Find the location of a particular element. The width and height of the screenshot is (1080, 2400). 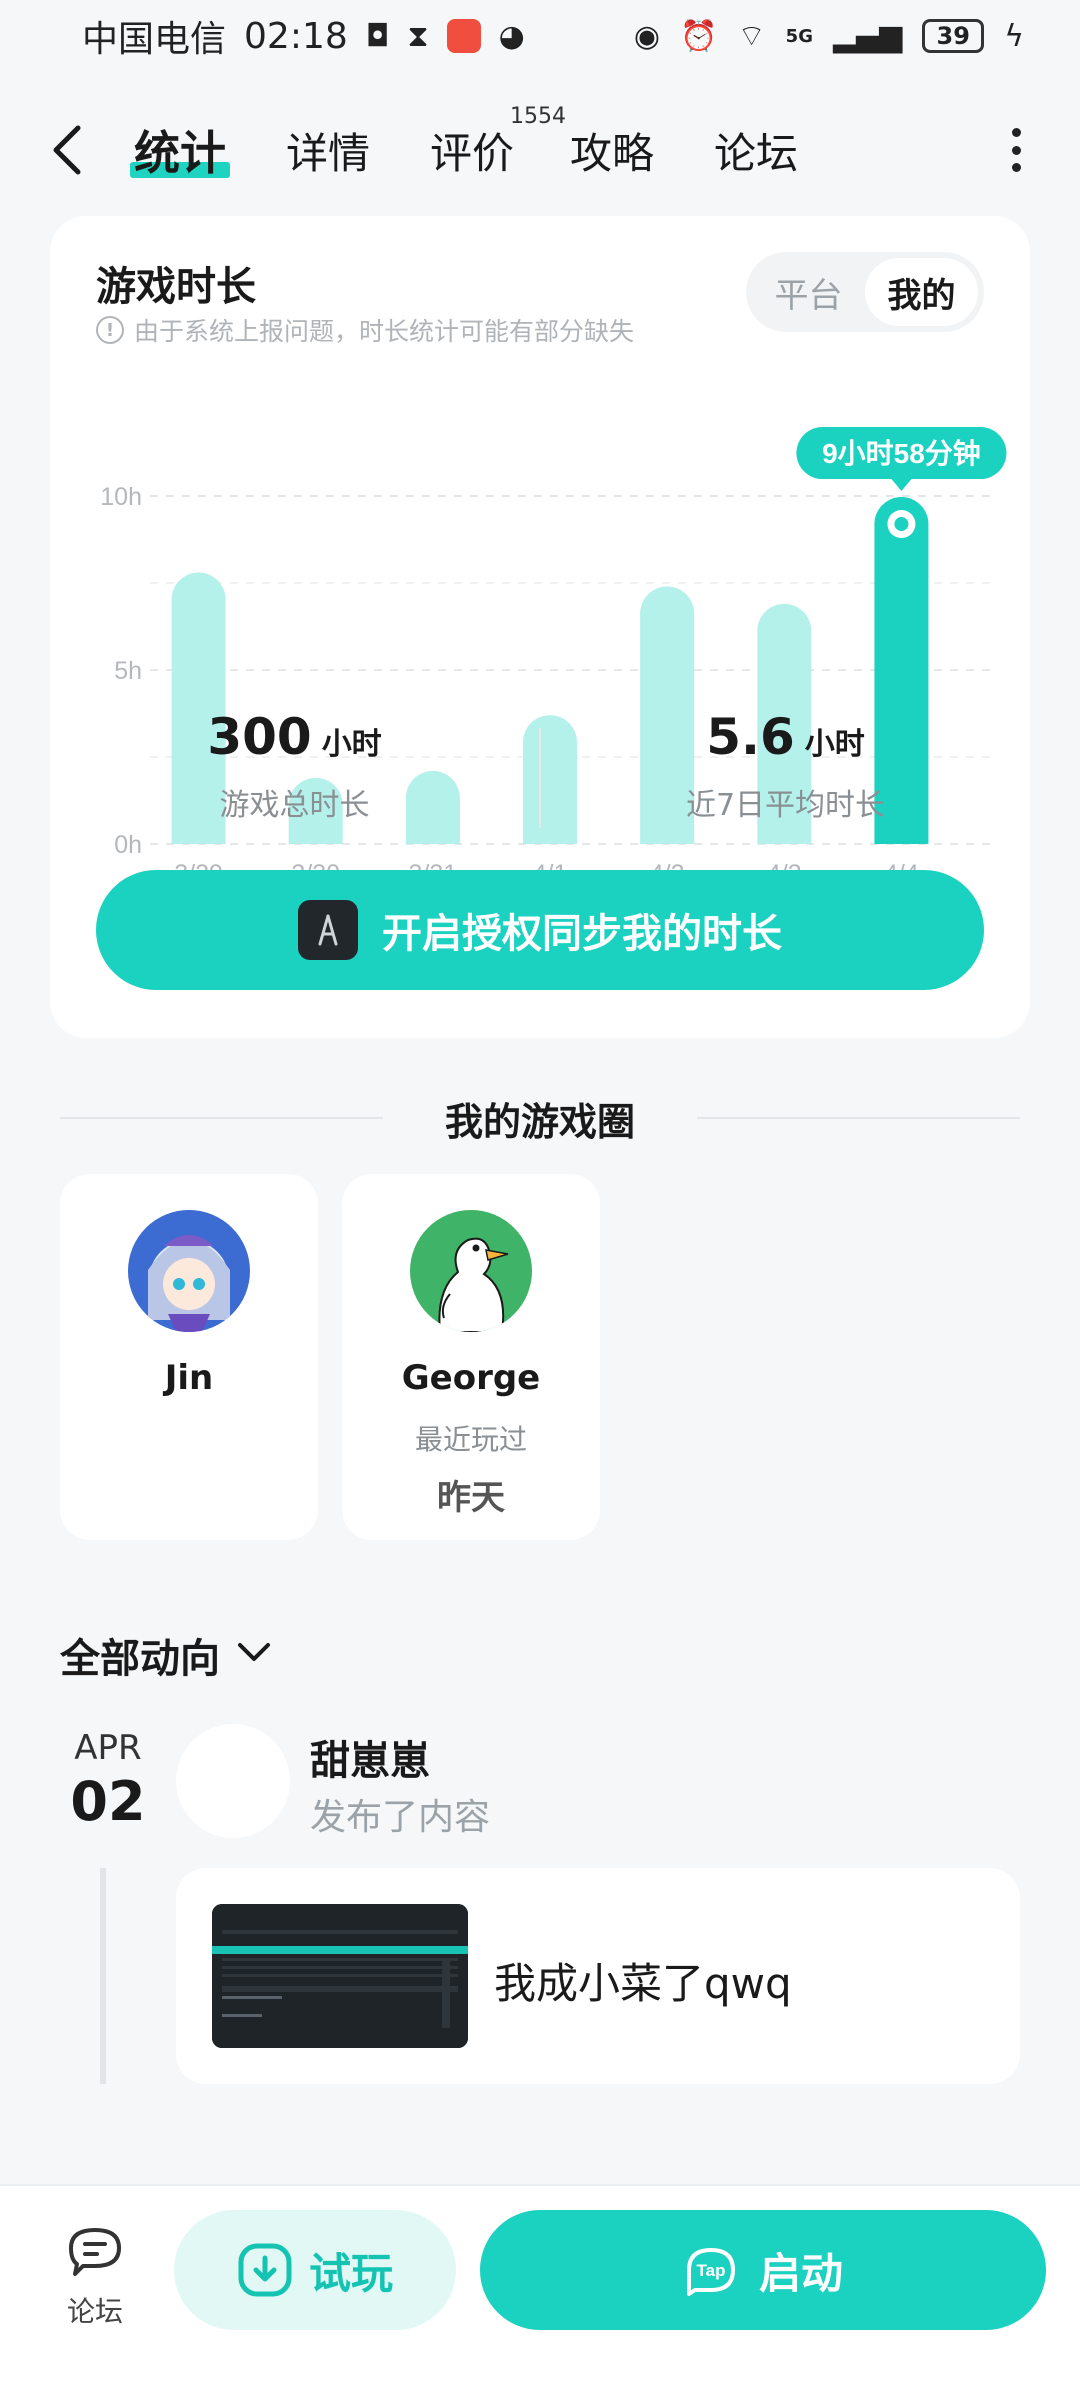

recently-played-time: 昨天 is located at coordinates (471, 1498).